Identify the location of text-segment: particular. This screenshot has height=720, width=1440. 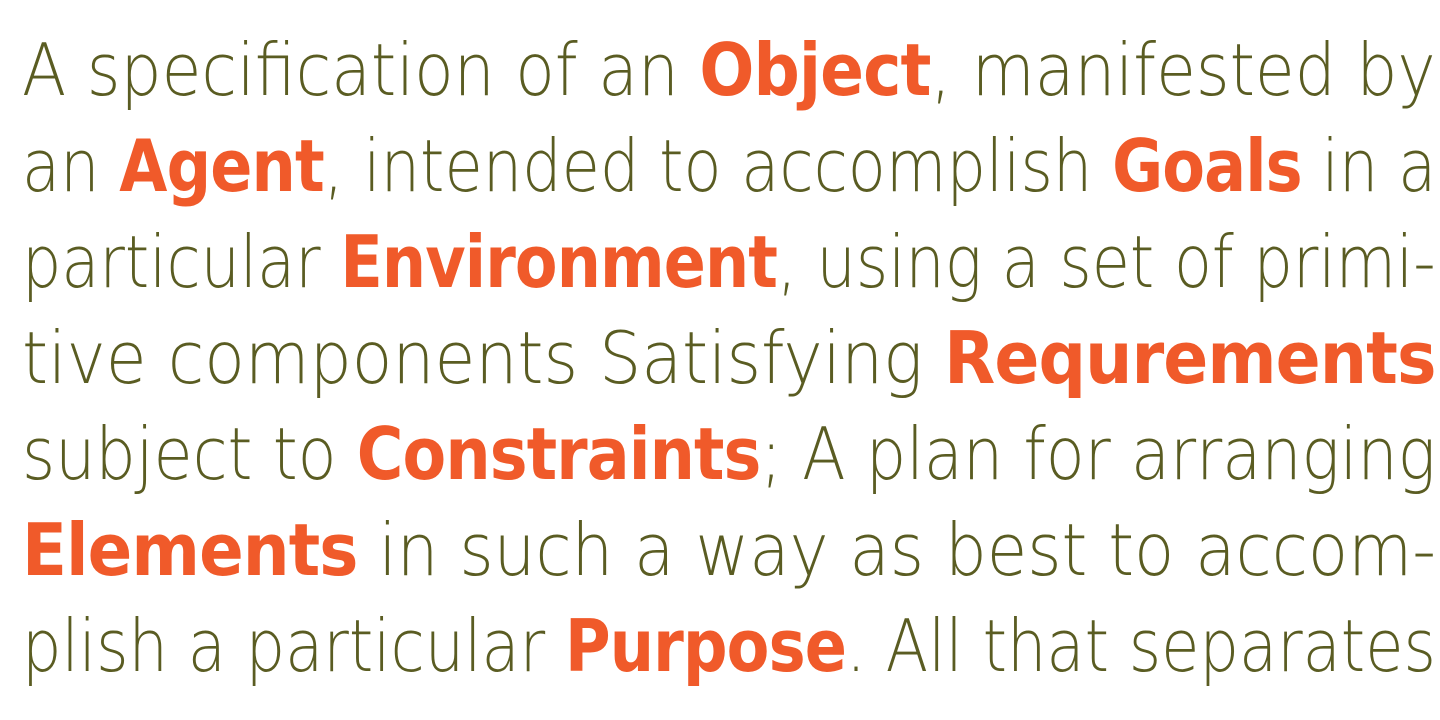
(181, 262).